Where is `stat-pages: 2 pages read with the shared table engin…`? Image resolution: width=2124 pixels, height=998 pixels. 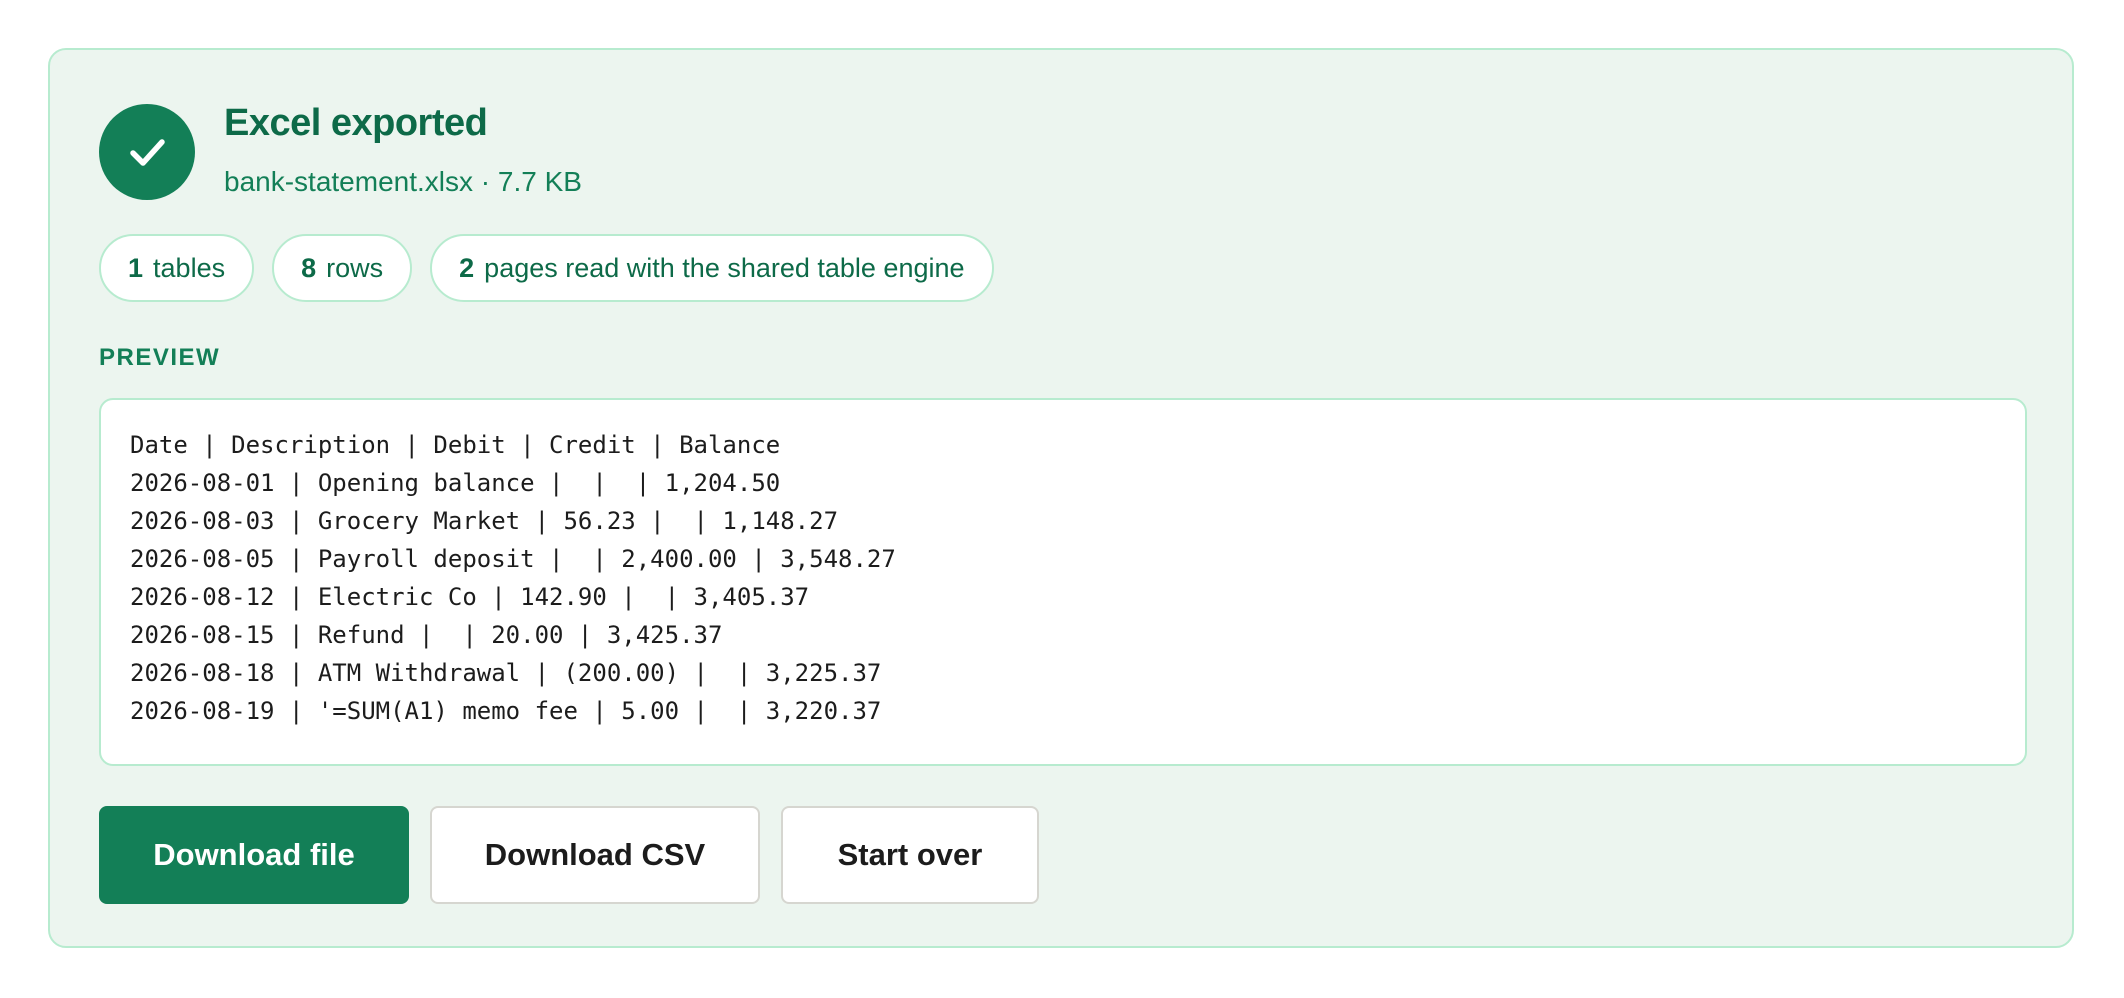 stat-pages: 2 pages read with the shared table engin… is located at coordinates (712, 268).